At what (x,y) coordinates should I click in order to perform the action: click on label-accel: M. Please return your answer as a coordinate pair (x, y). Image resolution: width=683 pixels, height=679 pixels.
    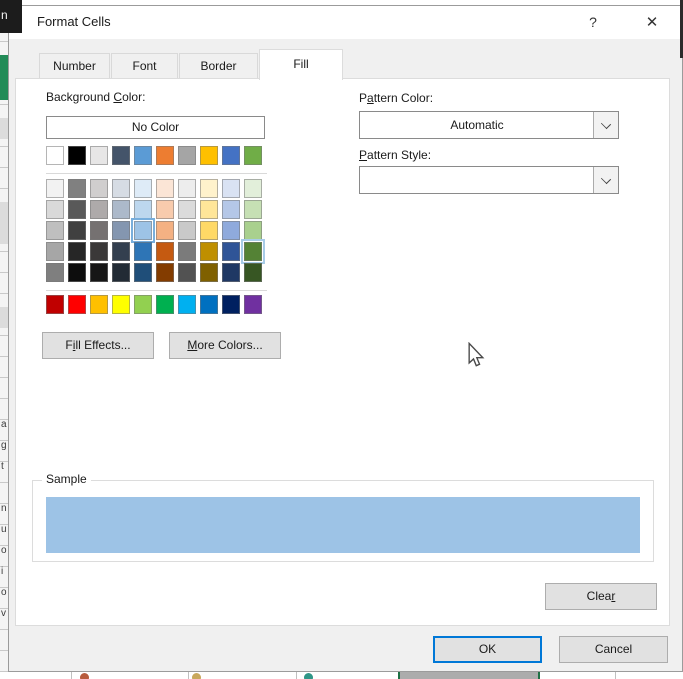
    Looking at the image, I should click on (192, 345).